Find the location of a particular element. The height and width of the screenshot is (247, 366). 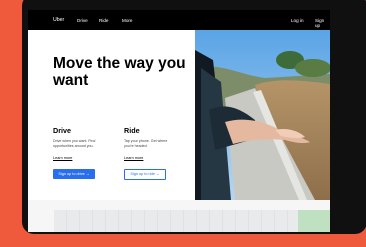

signup-link: Sign up is located at coordinates (322, 23).